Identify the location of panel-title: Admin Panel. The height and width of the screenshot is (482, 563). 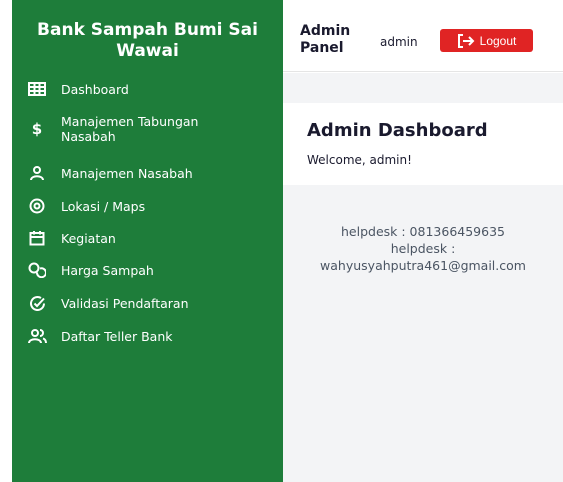
(330, 40).